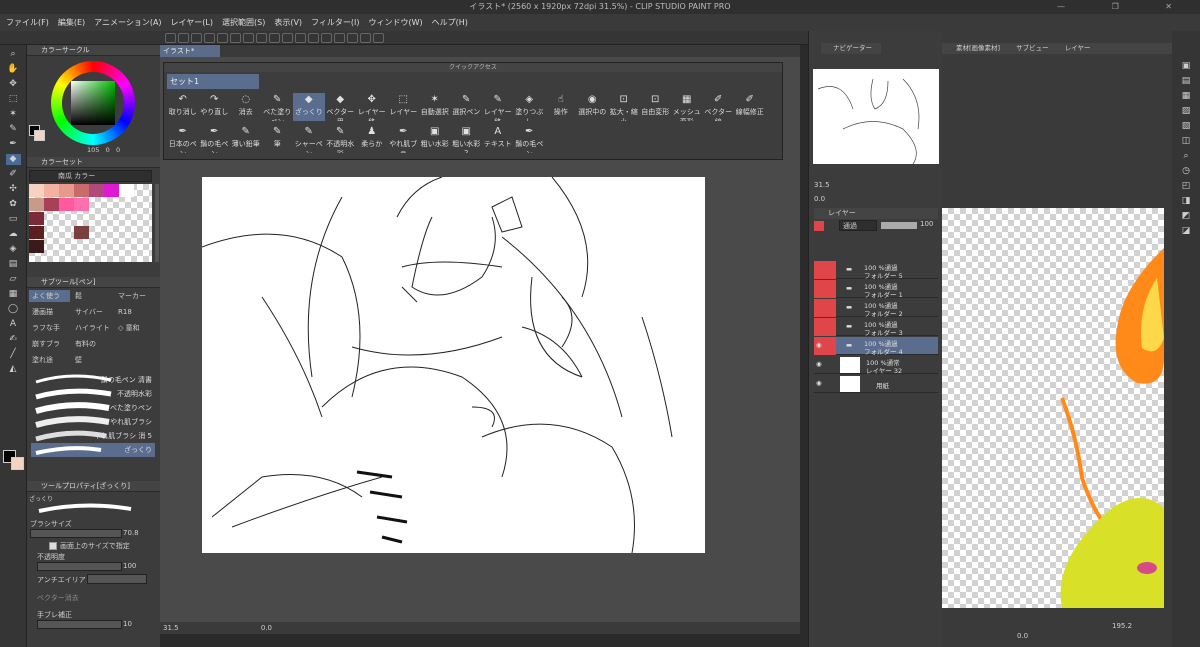  What do you see at coordinates (13, 339) in the screenshot?
I see `correct-line-tool-icon: ✍` at bounding box center [13, 339].